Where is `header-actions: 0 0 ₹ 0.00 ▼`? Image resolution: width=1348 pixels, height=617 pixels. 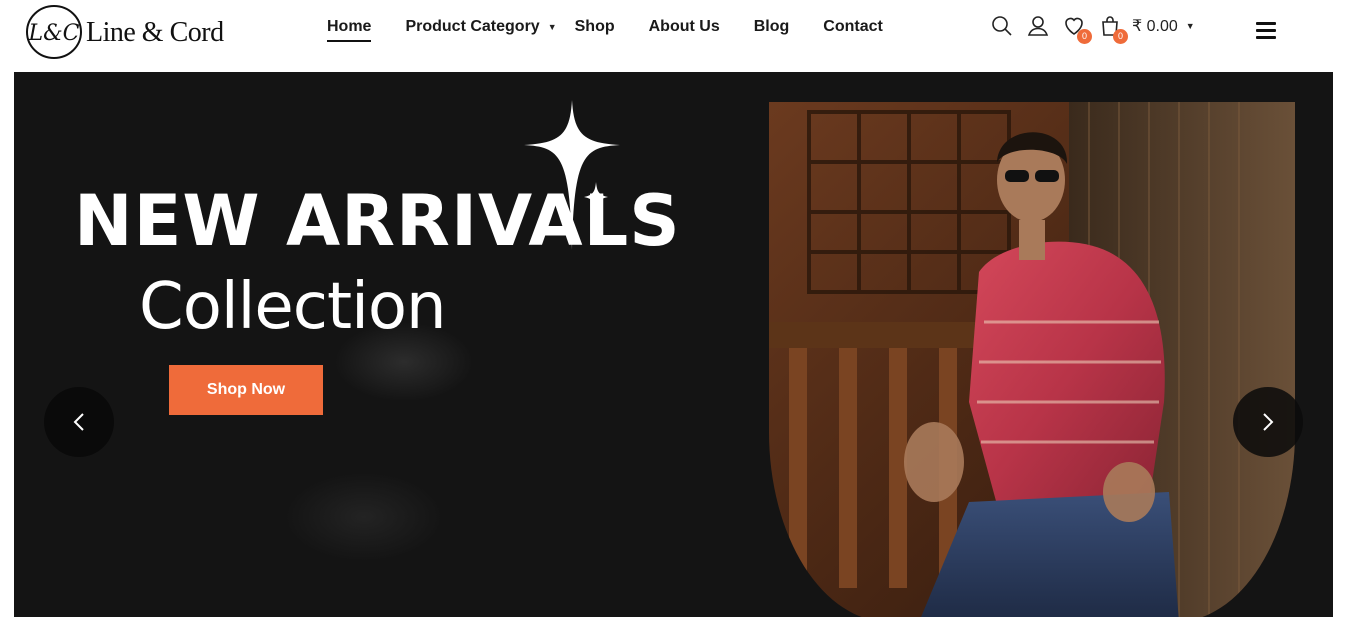 header-actions: 0 0 ₹ 0.00 ▼ is located at coordinates (1092, 29).